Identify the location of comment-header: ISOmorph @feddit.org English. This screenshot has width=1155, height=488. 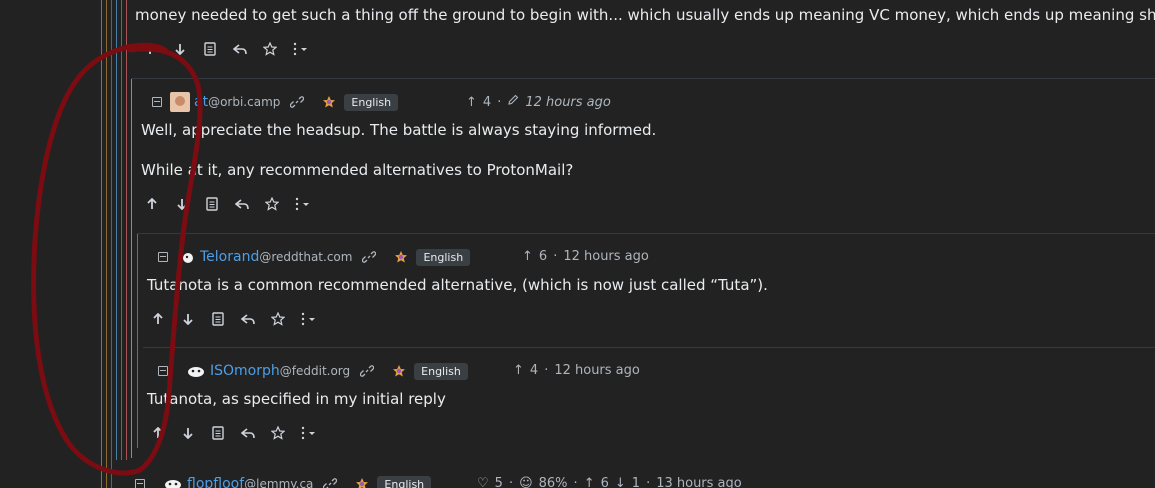
(313, 371).